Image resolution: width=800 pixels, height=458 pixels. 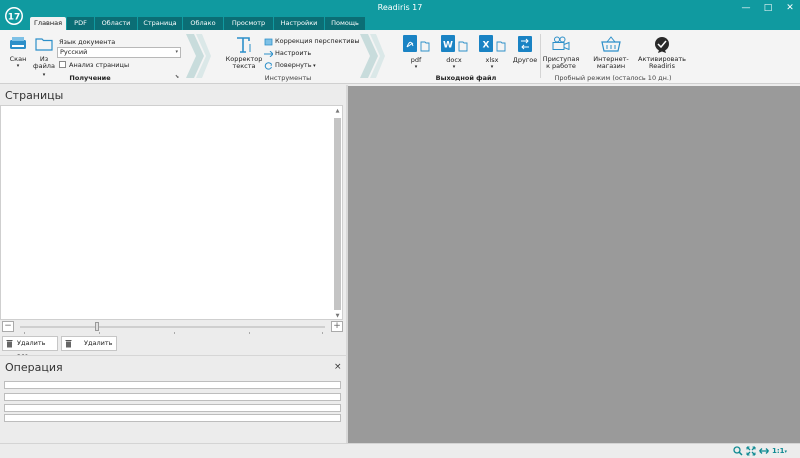 I want to click on svg-text: X, so click(x=486, y=46).